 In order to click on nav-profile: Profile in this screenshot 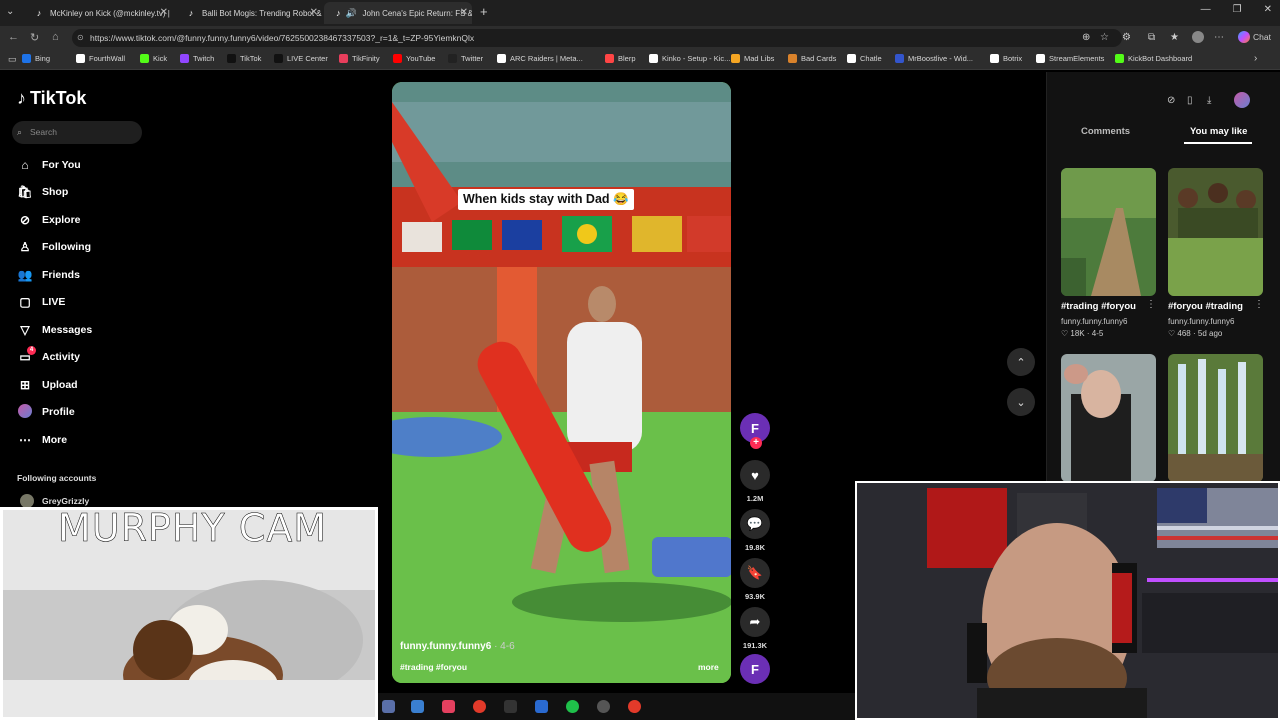, I will do `click(46, 412)`.